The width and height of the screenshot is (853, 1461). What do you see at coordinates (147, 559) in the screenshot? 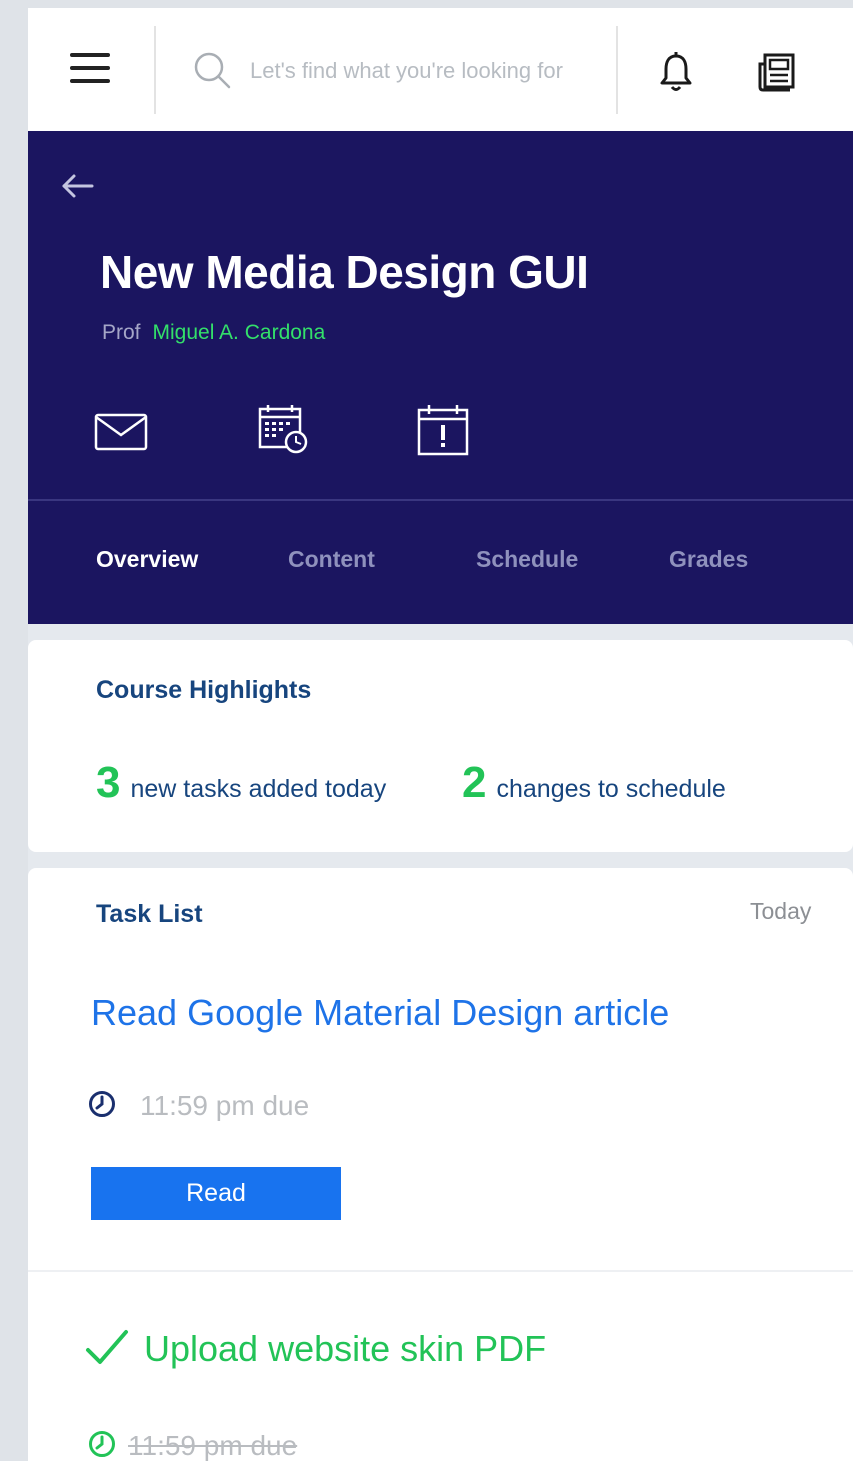
I see `tab-overview: Overview` at bounding box center [147, 559].